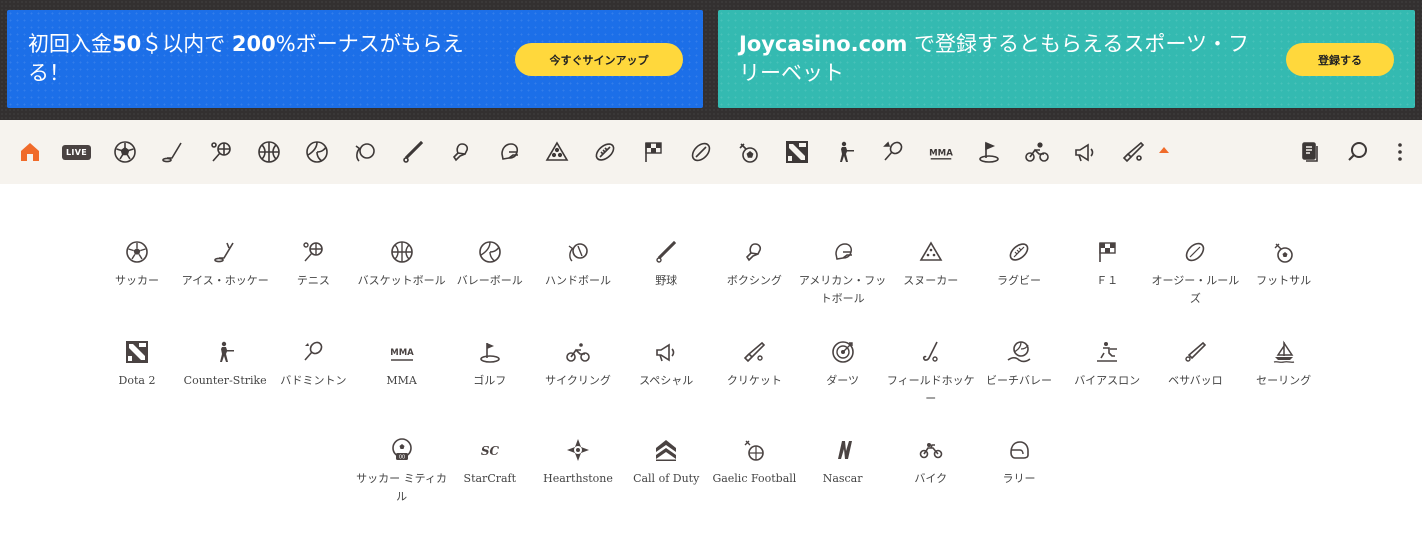  What do you see at coordinates (269, 152) in the screenshot?
I see `basketball-icon` at bounding box center [269, 152].